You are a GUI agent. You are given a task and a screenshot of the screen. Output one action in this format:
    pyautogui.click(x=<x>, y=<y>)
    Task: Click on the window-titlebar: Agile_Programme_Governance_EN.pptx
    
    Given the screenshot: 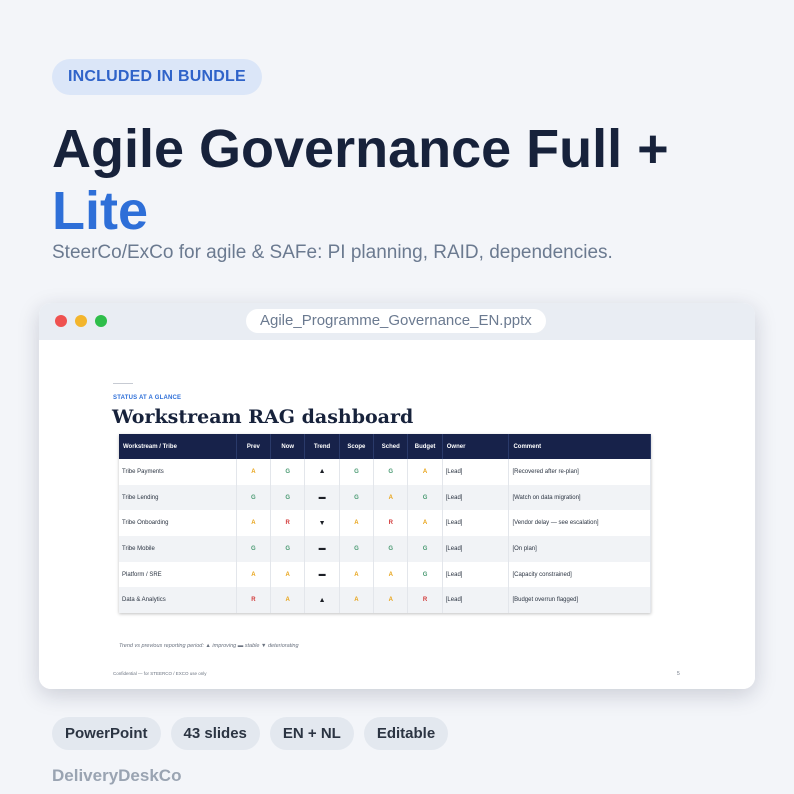 What is the action you would take?
    pyautogui.click(x=397, y=321)
    